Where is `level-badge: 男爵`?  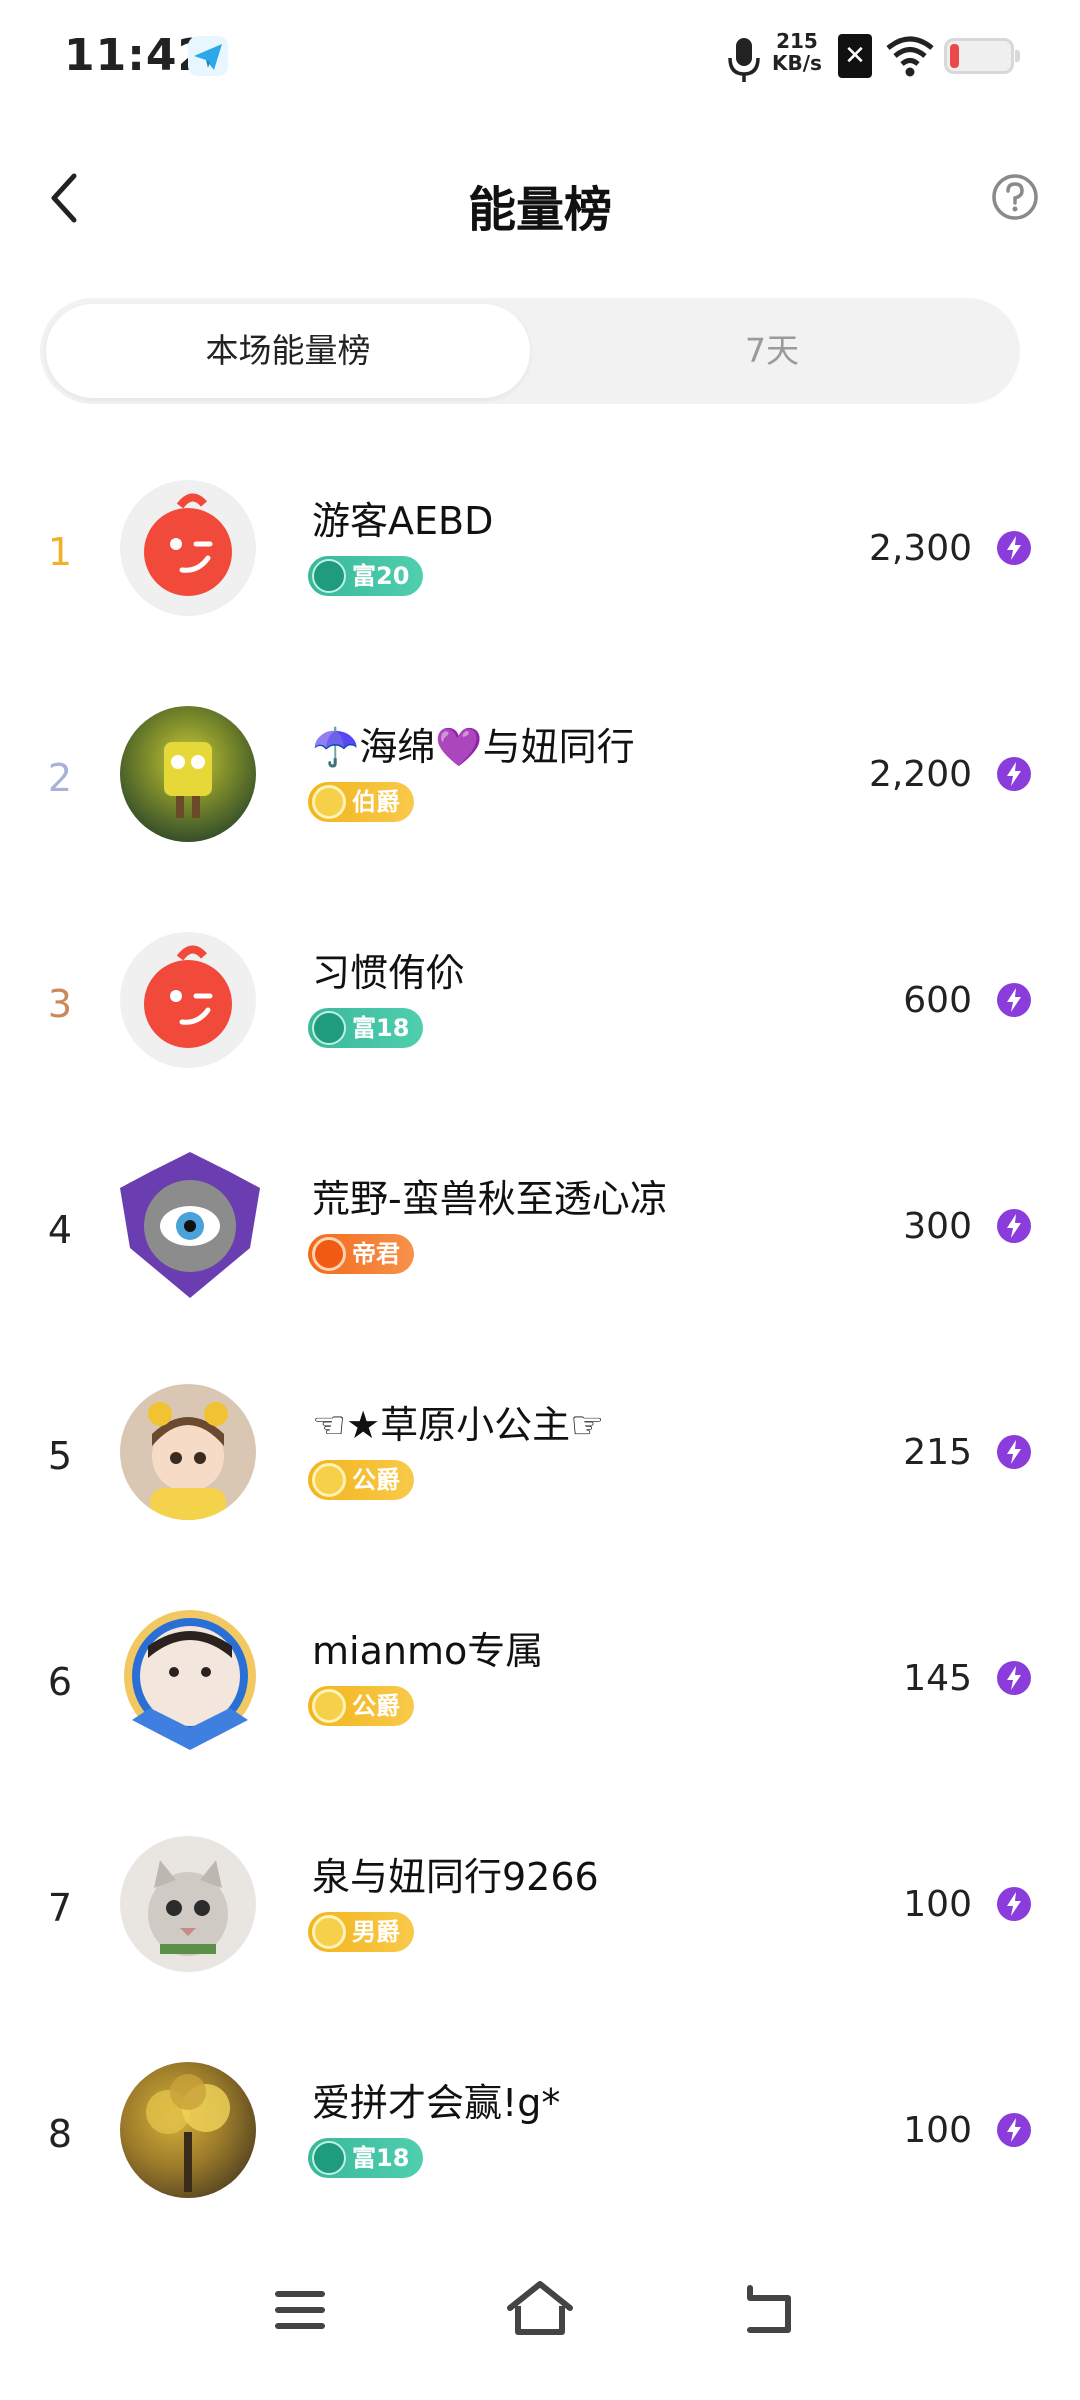
level-badge: 男爵 is located at coordinates (361, 1932).